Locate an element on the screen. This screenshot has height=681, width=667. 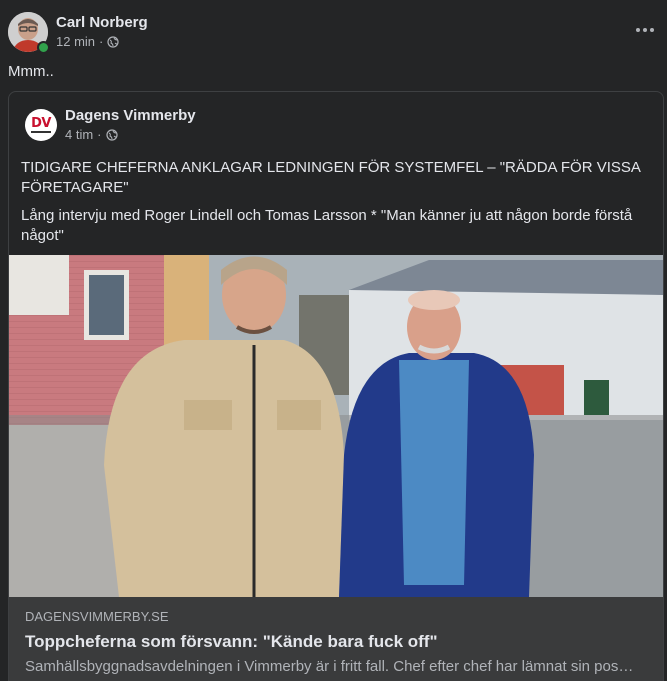
shared-post-time: 4 tim is located at coordinates (79, 135).